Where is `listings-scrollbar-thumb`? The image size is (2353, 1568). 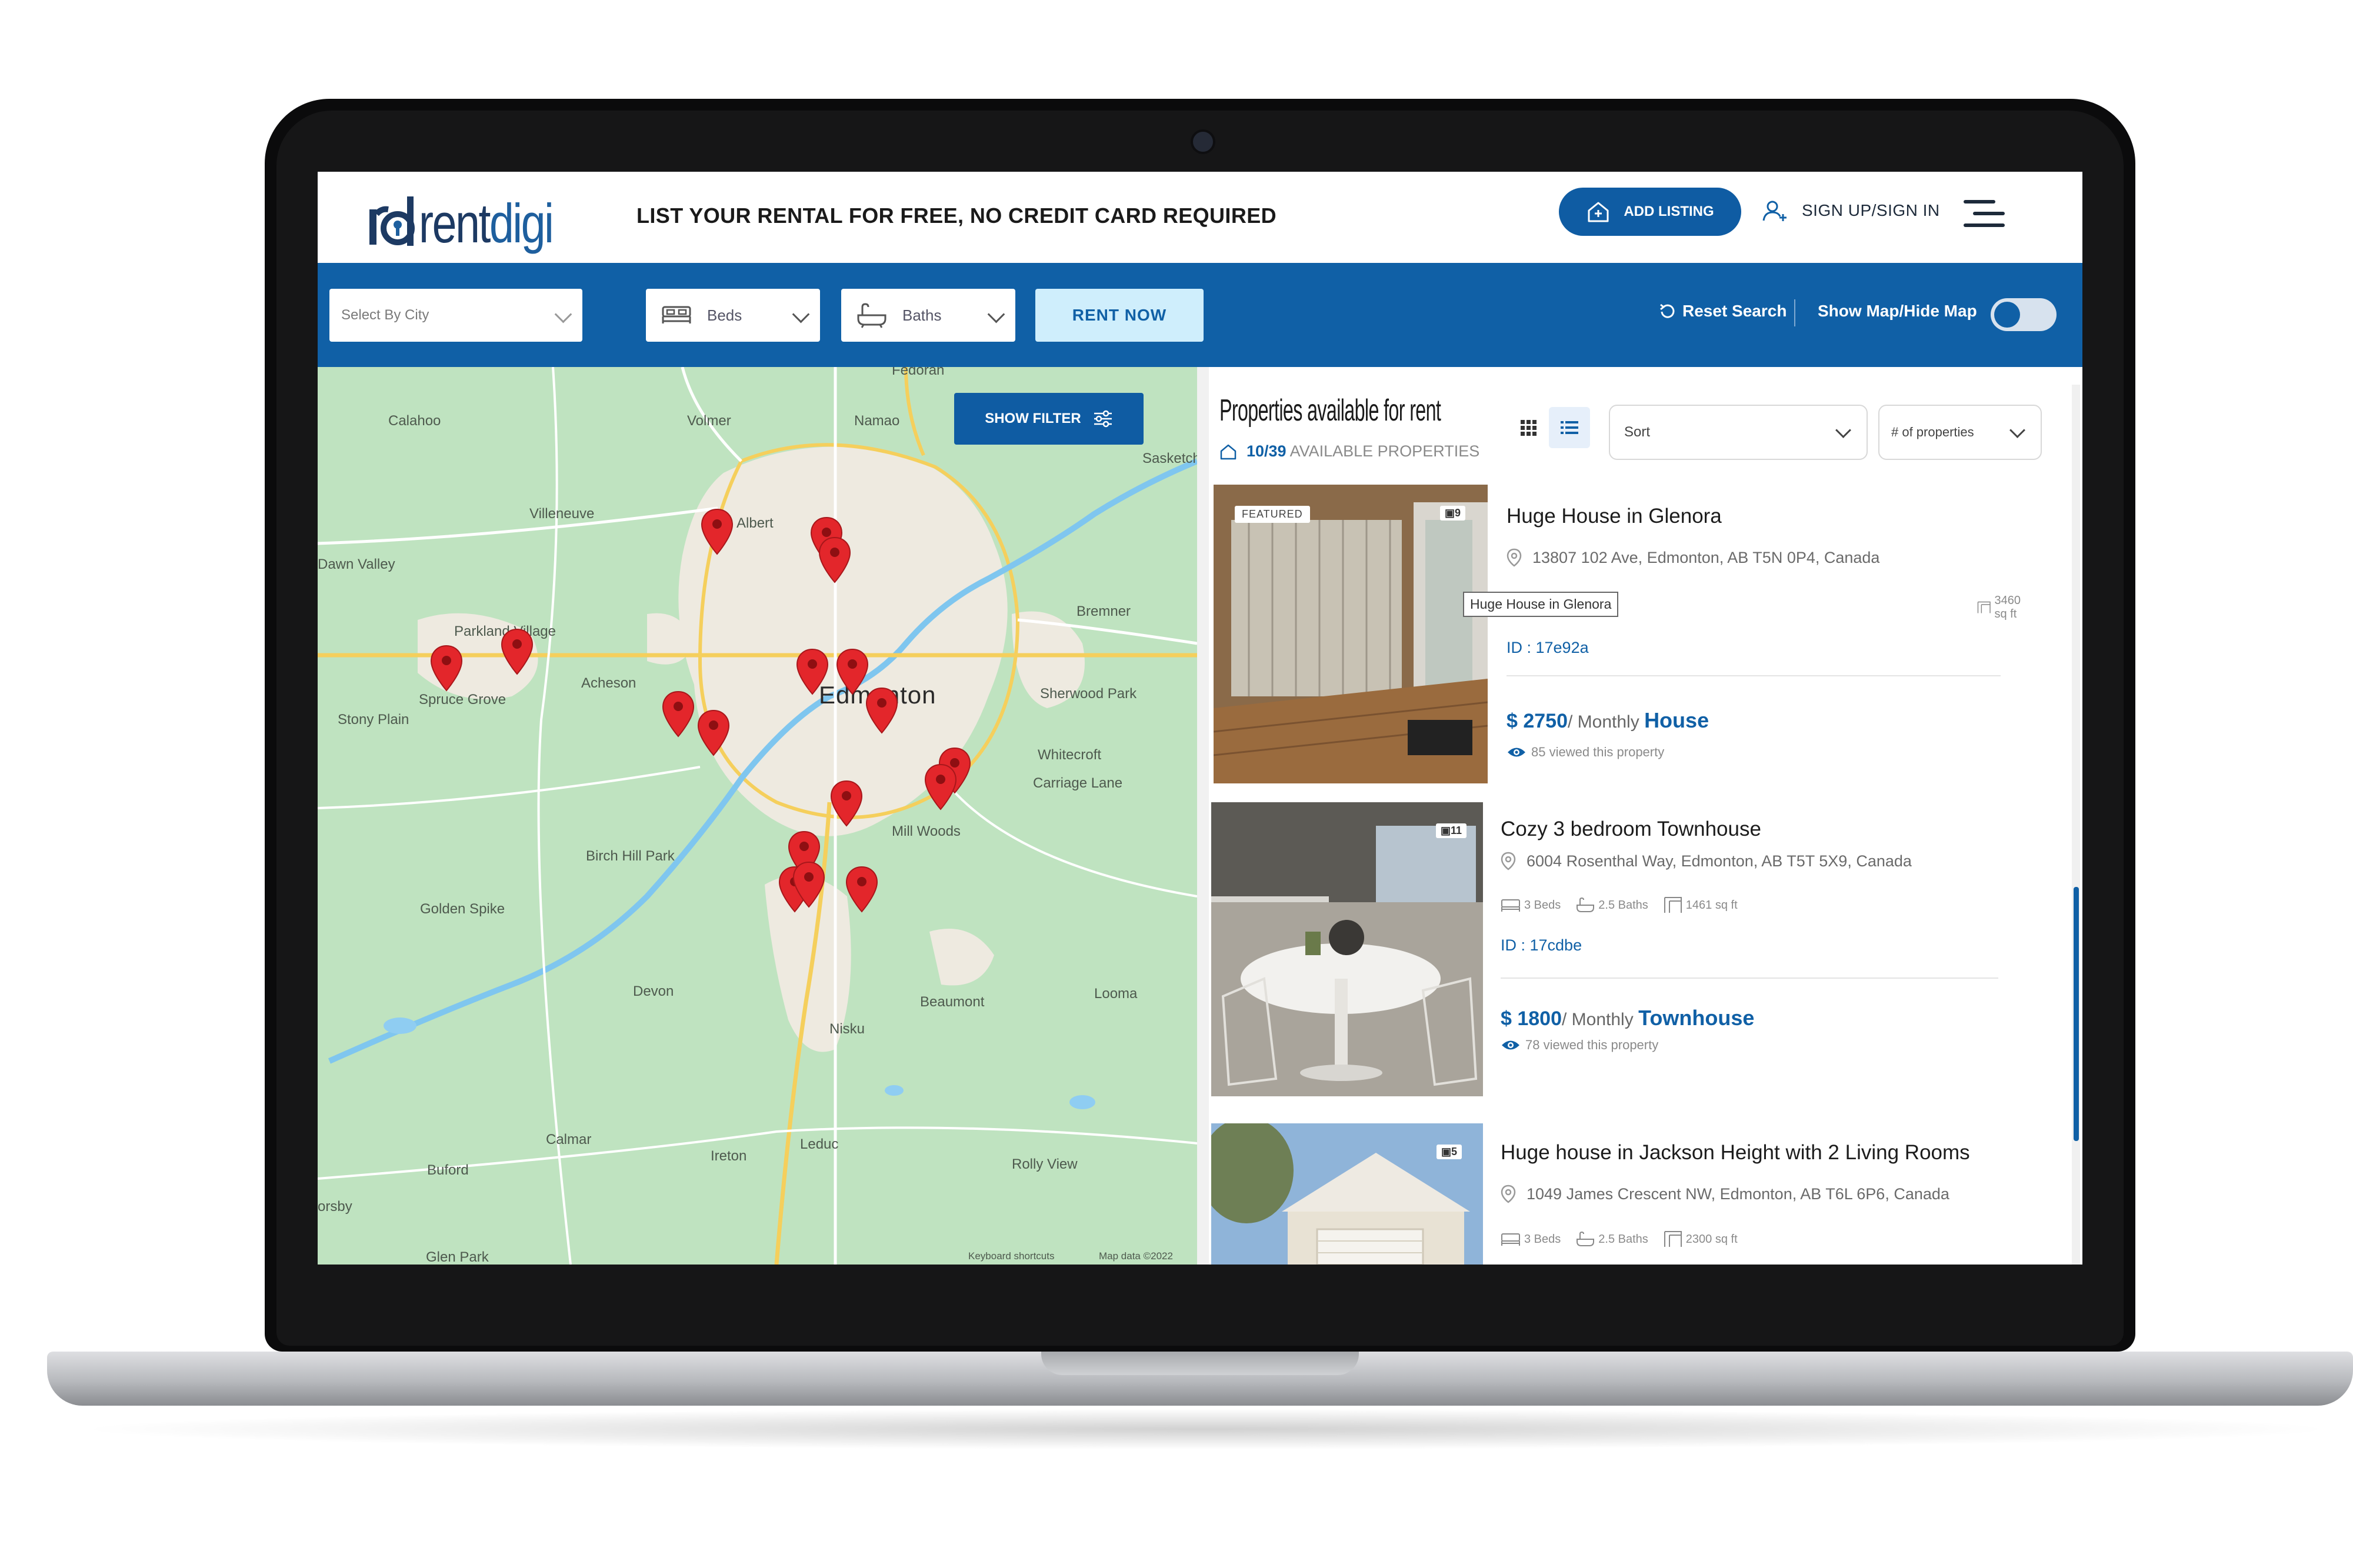
listings-scrollbar-thumb is located at coordinates (2077, 1014).